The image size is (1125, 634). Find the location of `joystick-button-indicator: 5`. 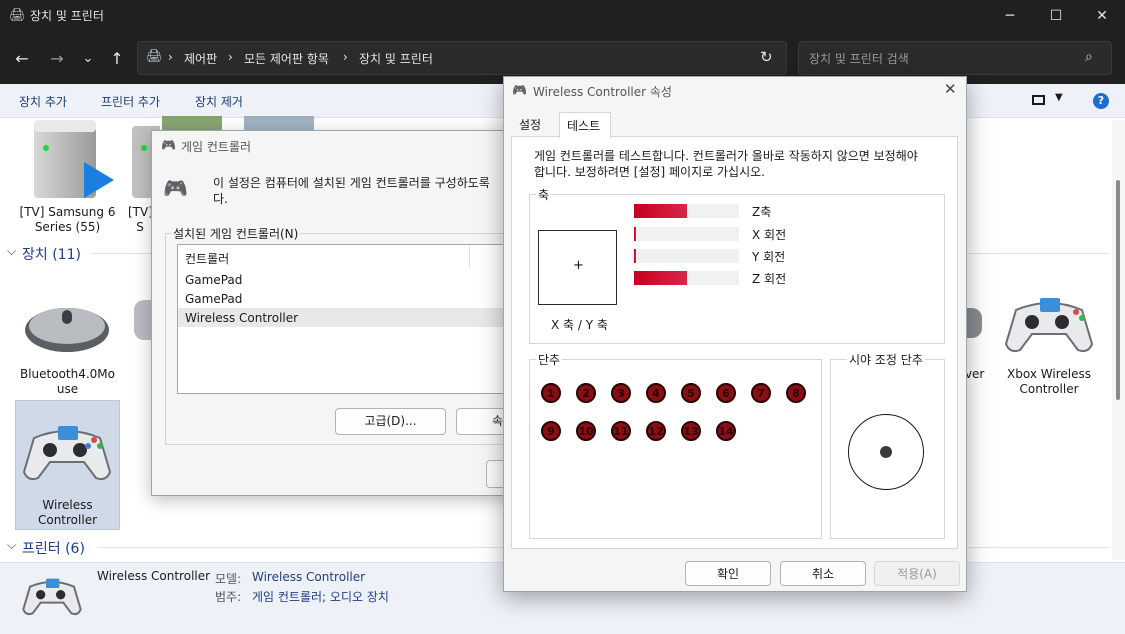

joystick-button-indicator: 5 is located at coordinates (691, 393).